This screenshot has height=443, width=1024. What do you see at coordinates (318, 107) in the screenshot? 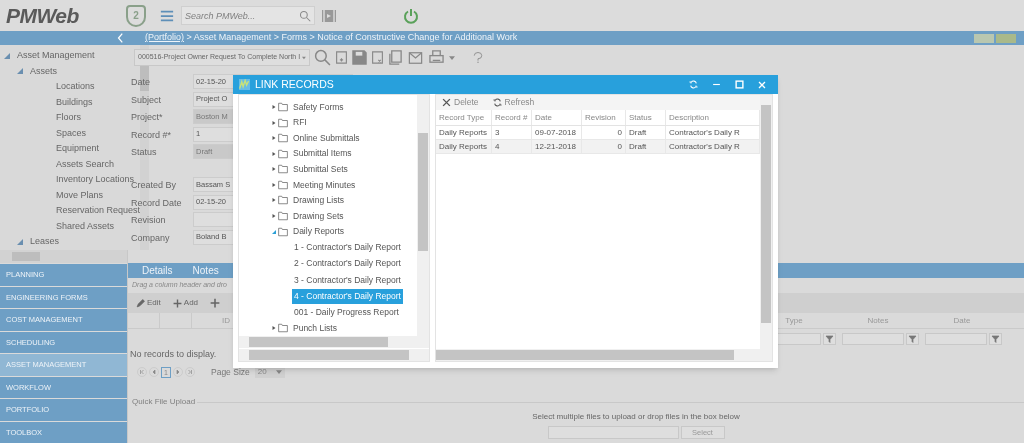
I see `tree-item: Safety Forms` at bounding box center [318, 107].